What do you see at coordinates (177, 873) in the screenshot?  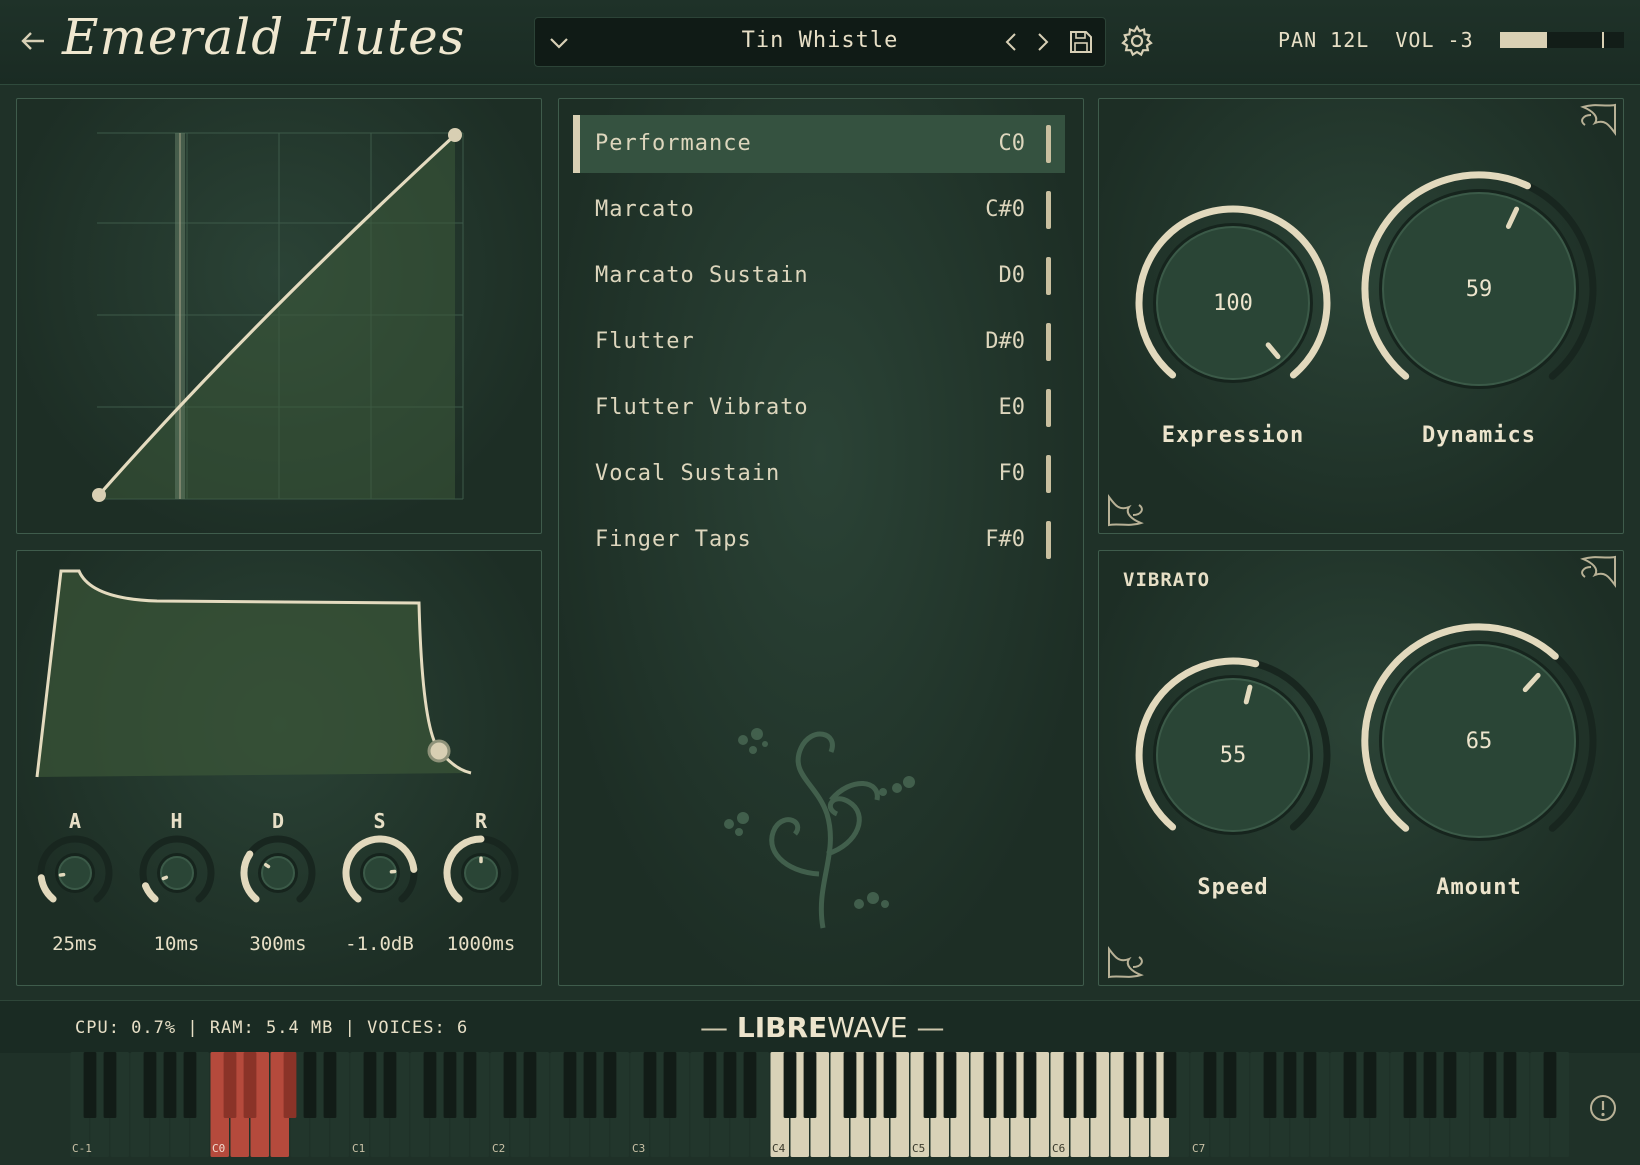 I see `hold-knob` at bounding box center [177, 873].